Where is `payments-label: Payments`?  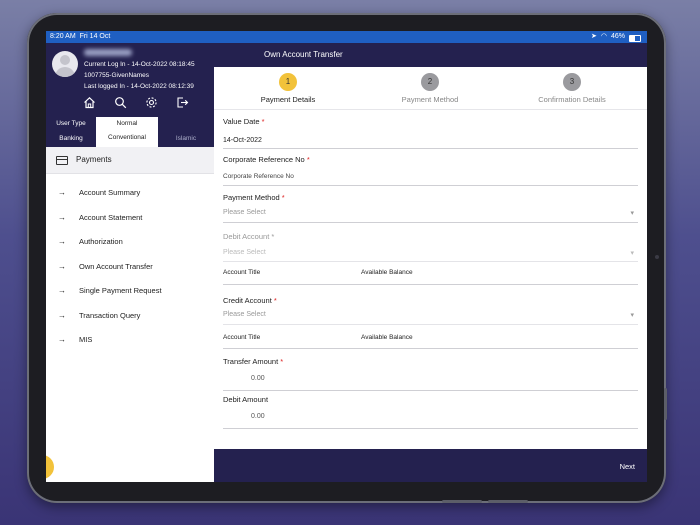
payments-label: Payments is located at coordinates (94, 159).